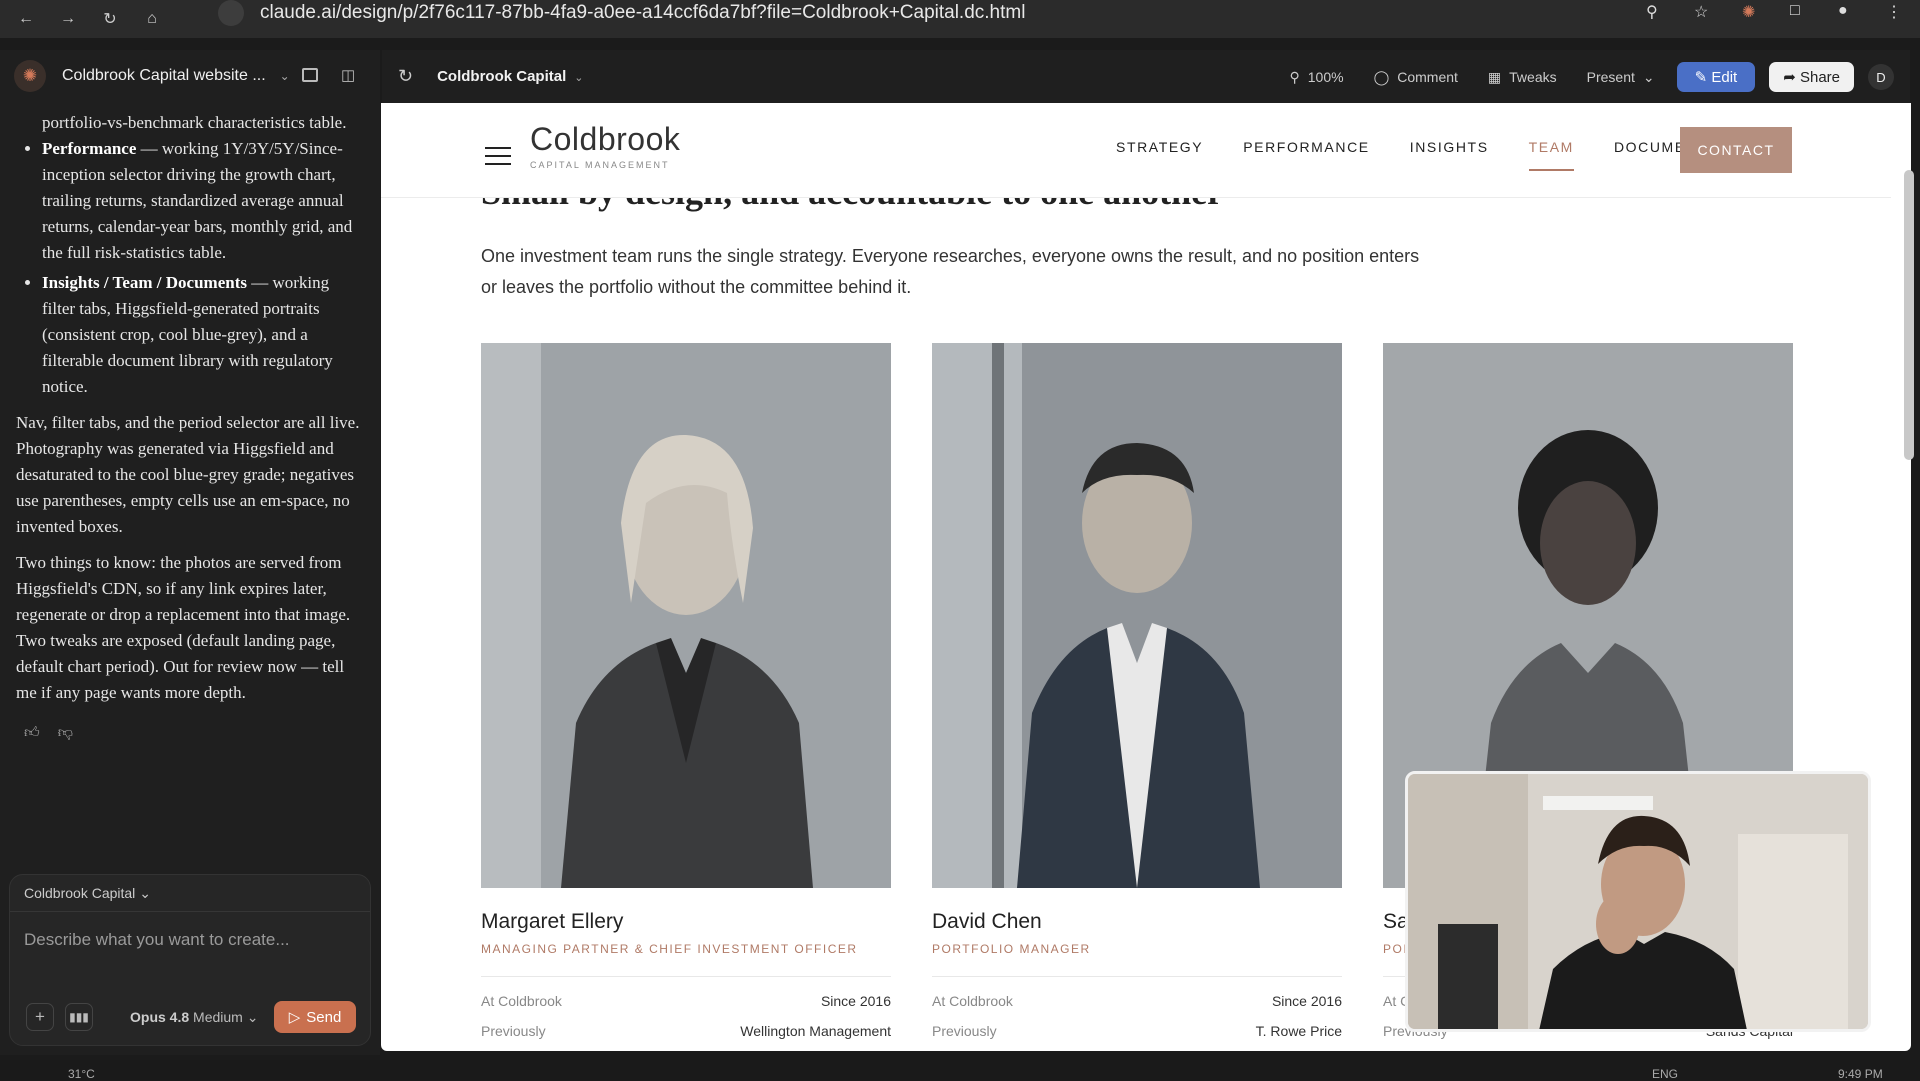  I want to click on previous-row: Previously Wellington Management, so click(686, 1031).